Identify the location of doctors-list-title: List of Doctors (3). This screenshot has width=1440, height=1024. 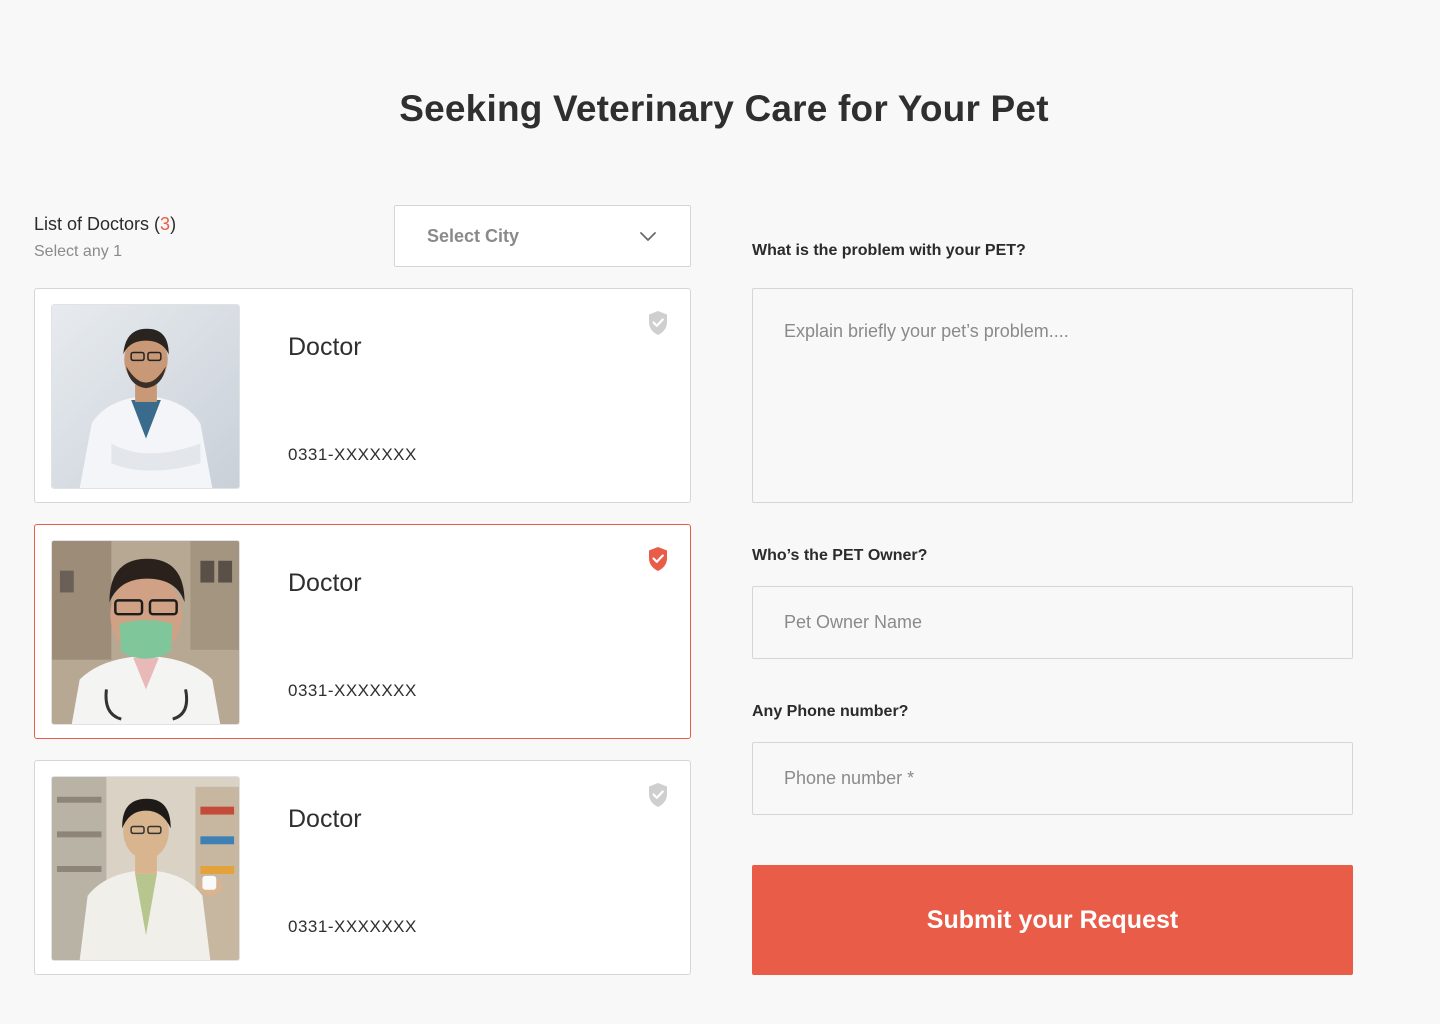
(105, 224).